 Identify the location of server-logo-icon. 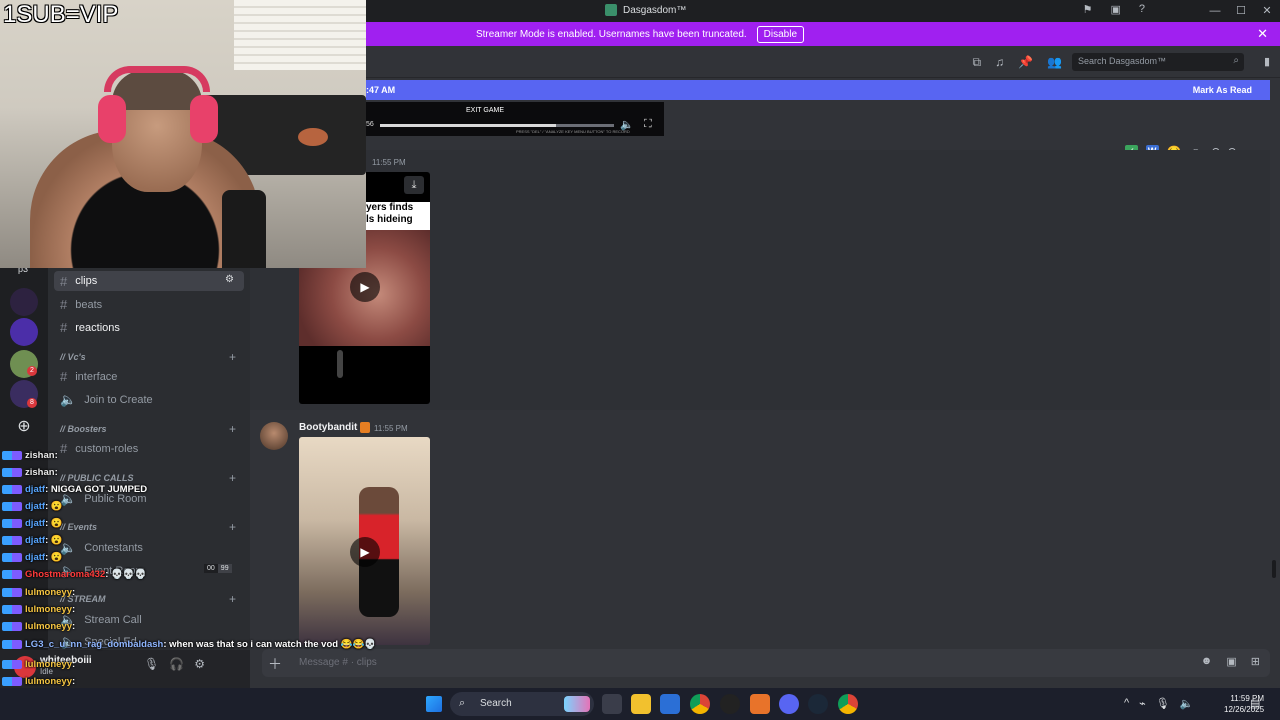
(611, 10).